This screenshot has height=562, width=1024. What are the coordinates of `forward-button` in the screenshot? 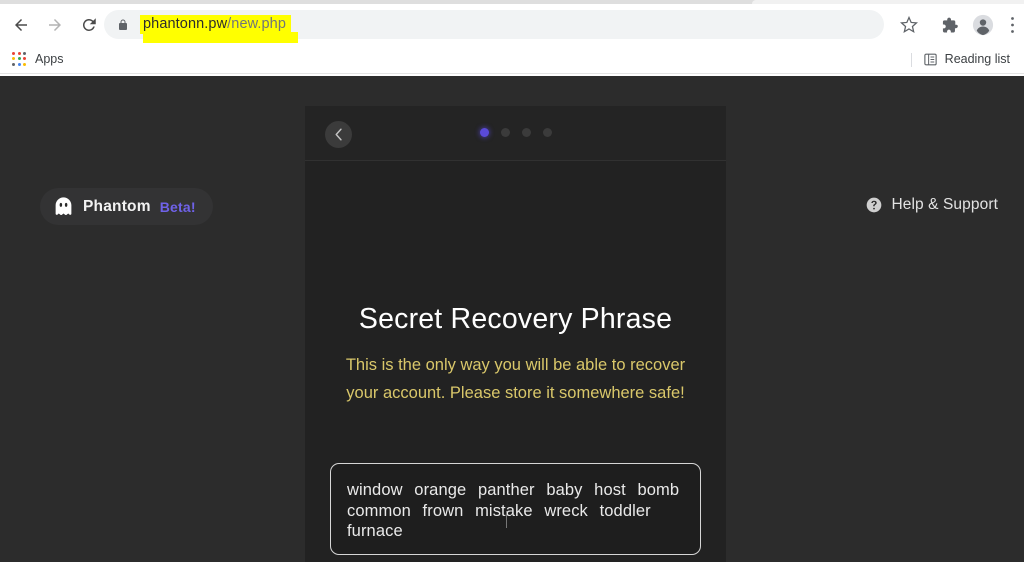 It's located at (55, 25).